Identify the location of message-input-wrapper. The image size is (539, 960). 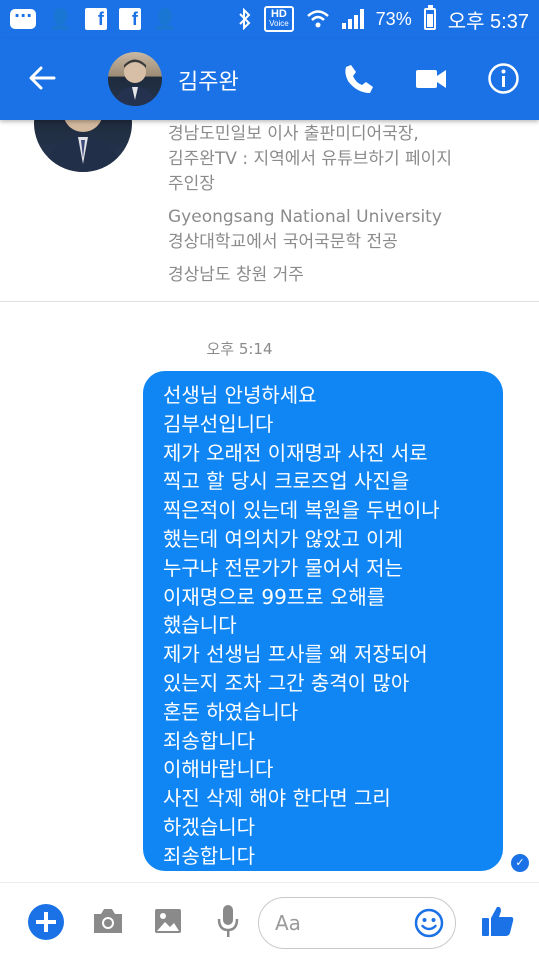
(357, 923).